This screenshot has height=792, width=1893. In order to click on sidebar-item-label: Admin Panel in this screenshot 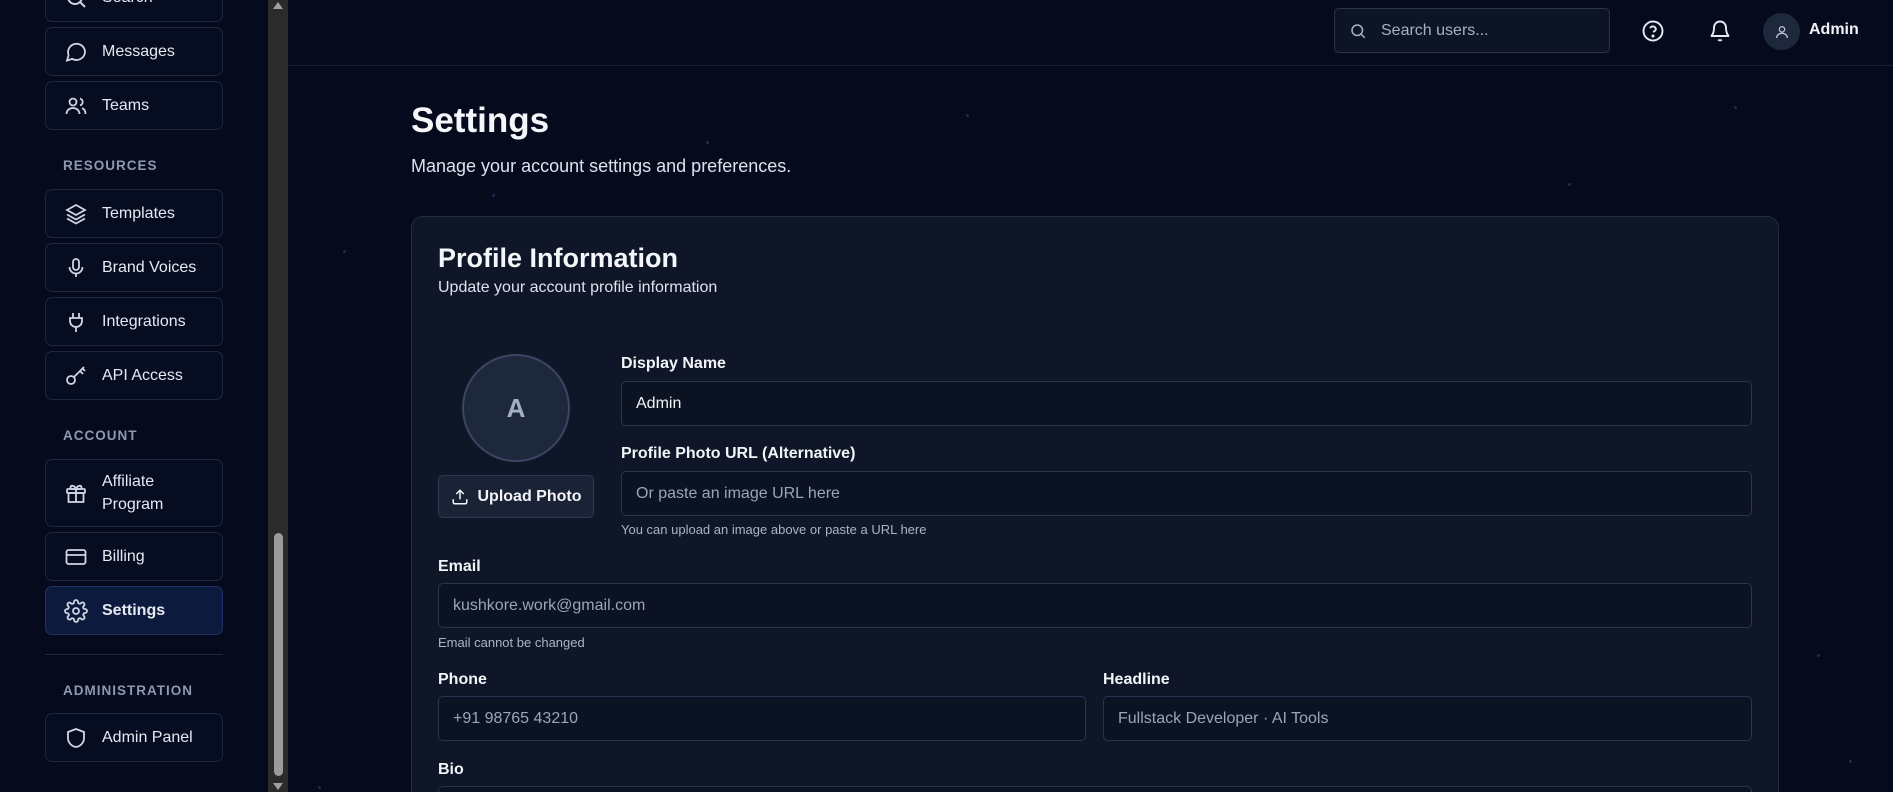, I will do `click(147, 737)`.